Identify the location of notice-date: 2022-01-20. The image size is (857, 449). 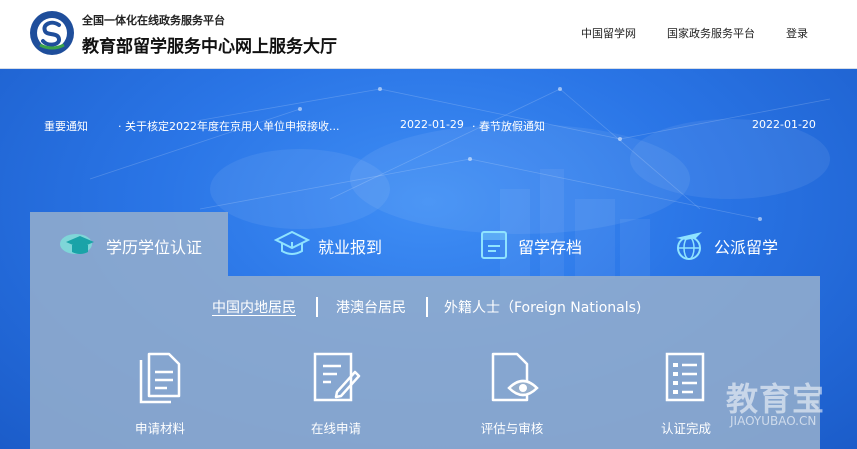
(784, 124).